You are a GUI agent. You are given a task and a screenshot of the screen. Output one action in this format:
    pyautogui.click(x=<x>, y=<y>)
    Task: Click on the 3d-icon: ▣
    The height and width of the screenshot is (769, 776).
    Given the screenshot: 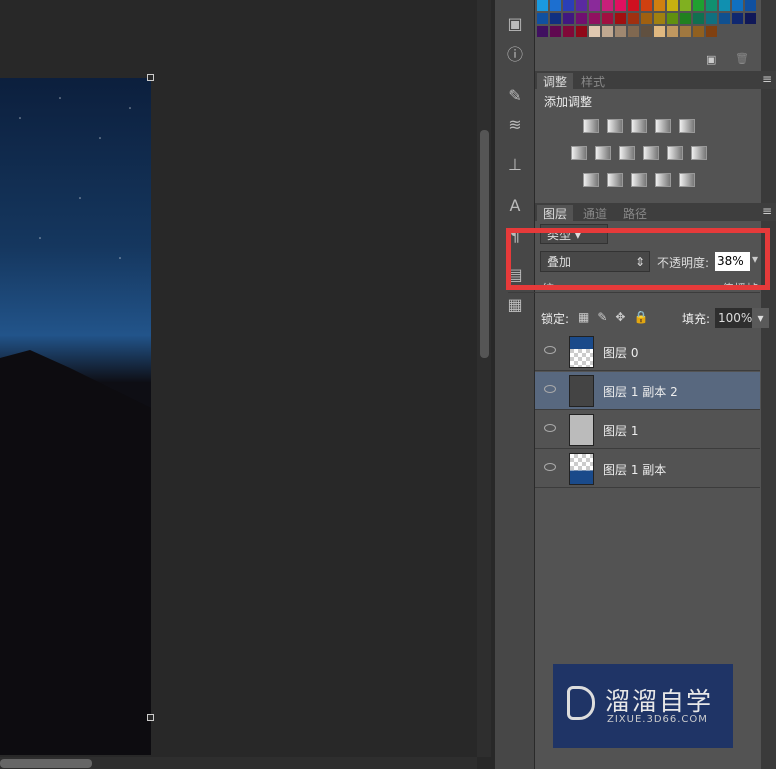 What is the action you would take?
    pyautogui.click(x=515, y=24)
    